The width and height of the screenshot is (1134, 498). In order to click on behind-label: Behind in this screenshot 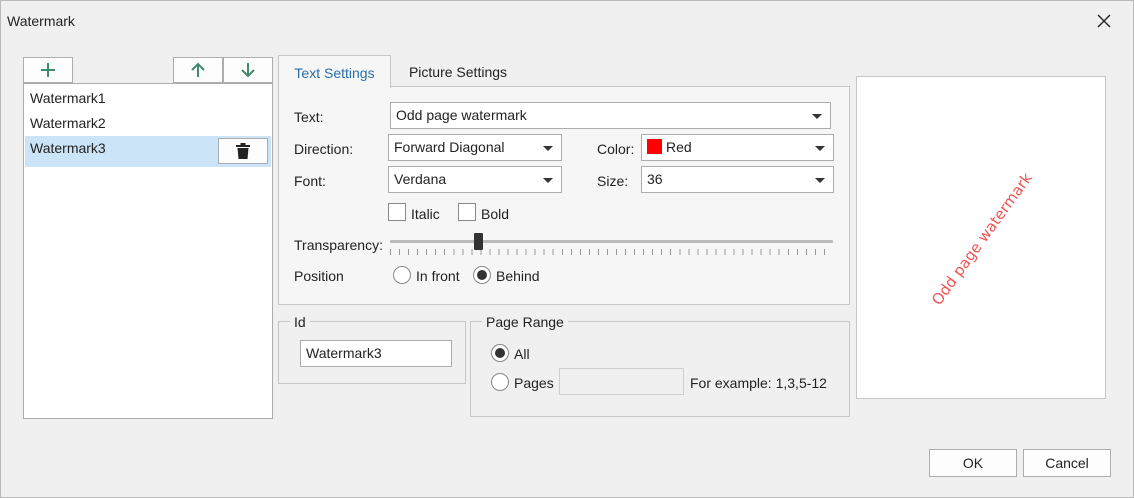, I will do `click(518, 276)`.